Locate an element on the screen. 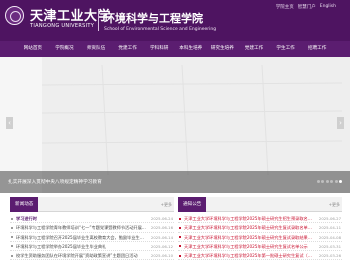 Image resolution: width=350 pixels, height=263 pixels. university-name-en: TIANGONG UNIVERSITY is located at coordinates (62, 26).